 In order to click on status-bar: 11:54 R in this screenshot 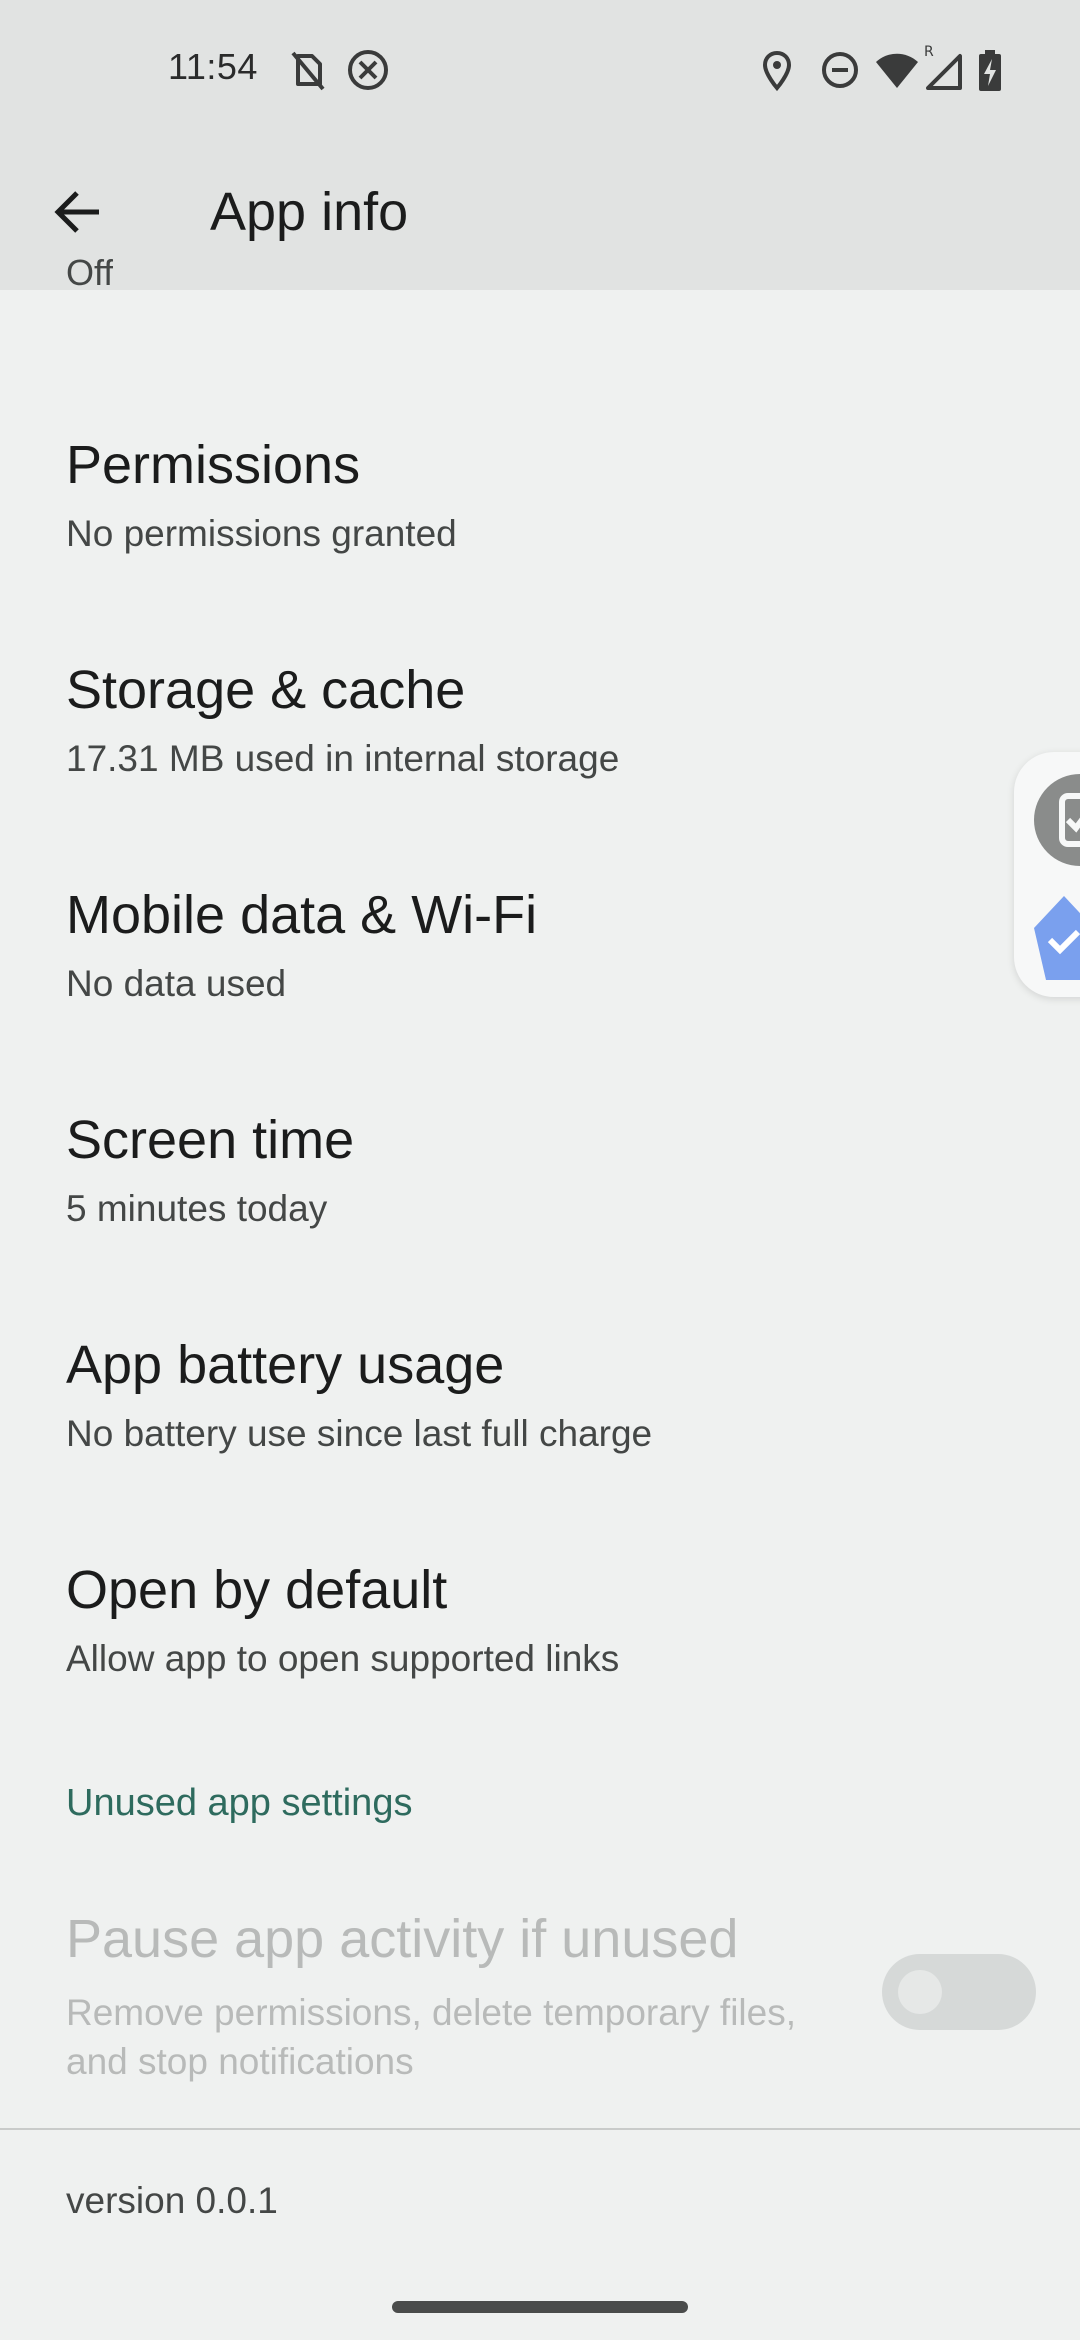, I will do `click(540, 70)`.